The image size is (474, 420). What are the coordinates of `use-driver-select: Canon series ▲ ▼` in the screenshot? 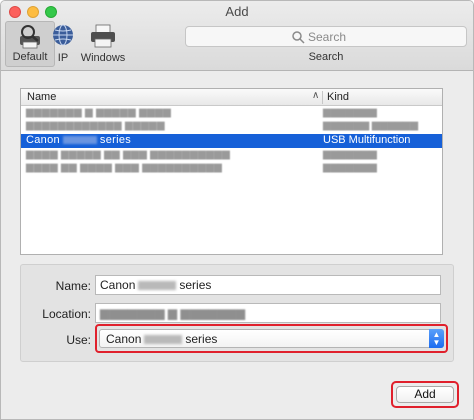 It's located at (271, 338).